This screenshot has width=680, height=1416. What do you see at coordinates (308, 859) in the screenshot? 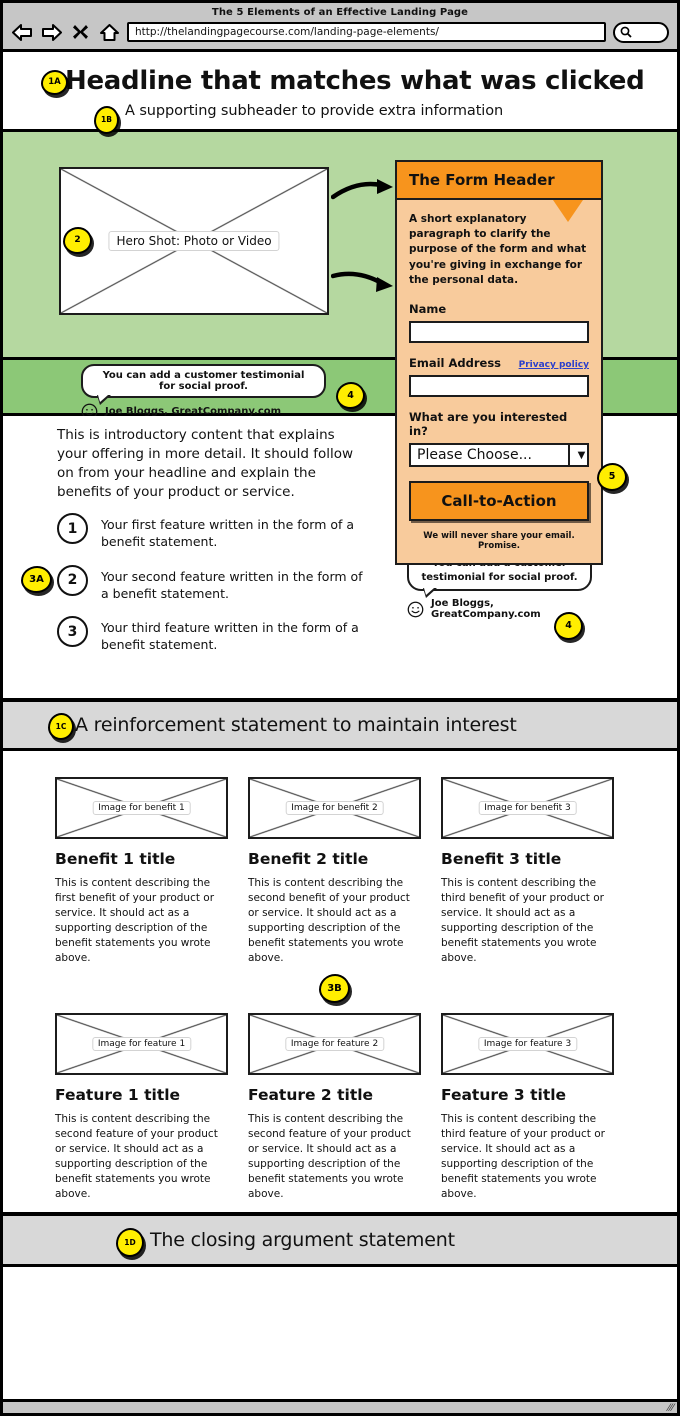
I see `benefit-title: Benefit 2 title` at bounding box center [308, 859].